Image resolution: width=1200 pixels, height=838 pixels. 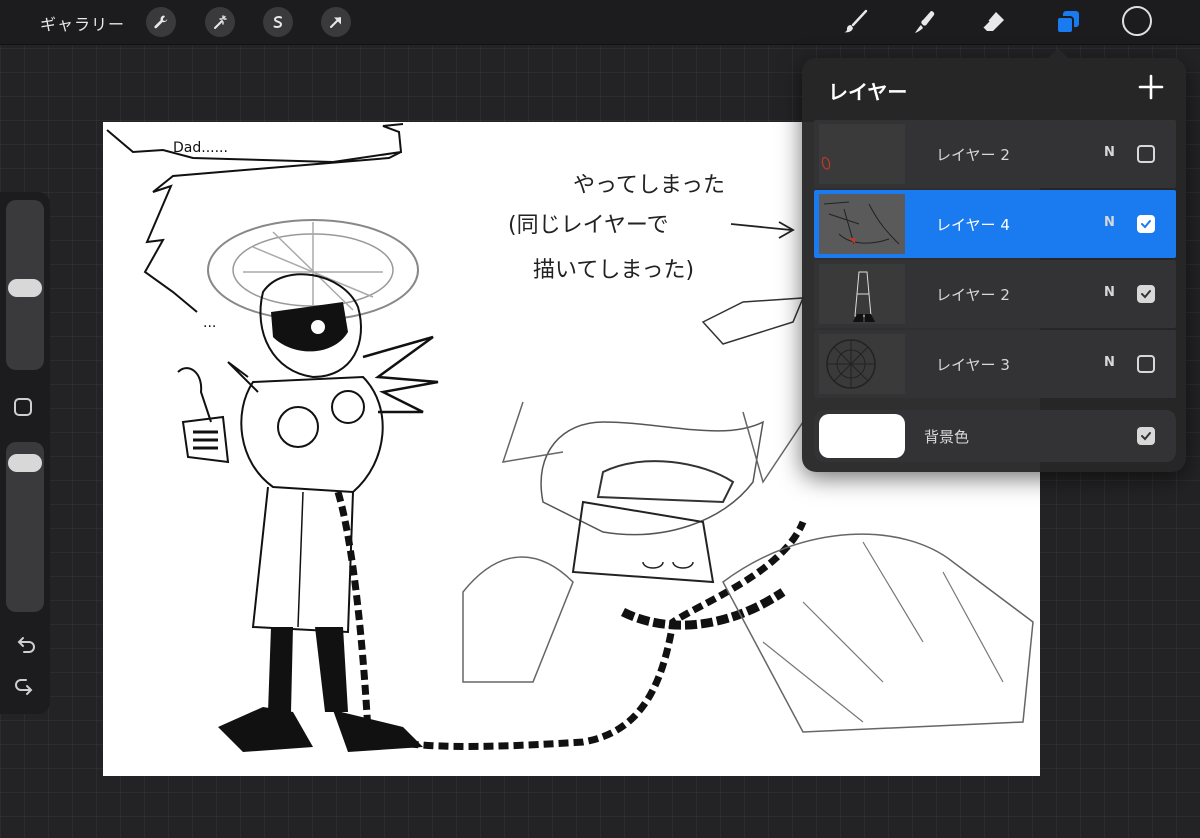 What do you see at coordinates (25, 647) in the screenshot?
I see `undo-icon` at bounding box center [25, 647].